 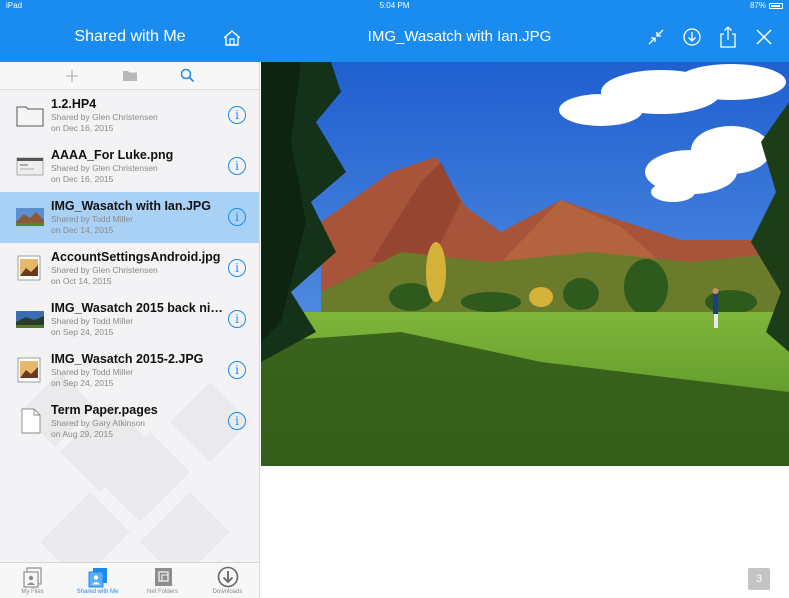 What do you see at coordinates (112, 155) in the screenshot?
I see `file-name: AAAA_For Luke.png` at bounding box center [112, 155].